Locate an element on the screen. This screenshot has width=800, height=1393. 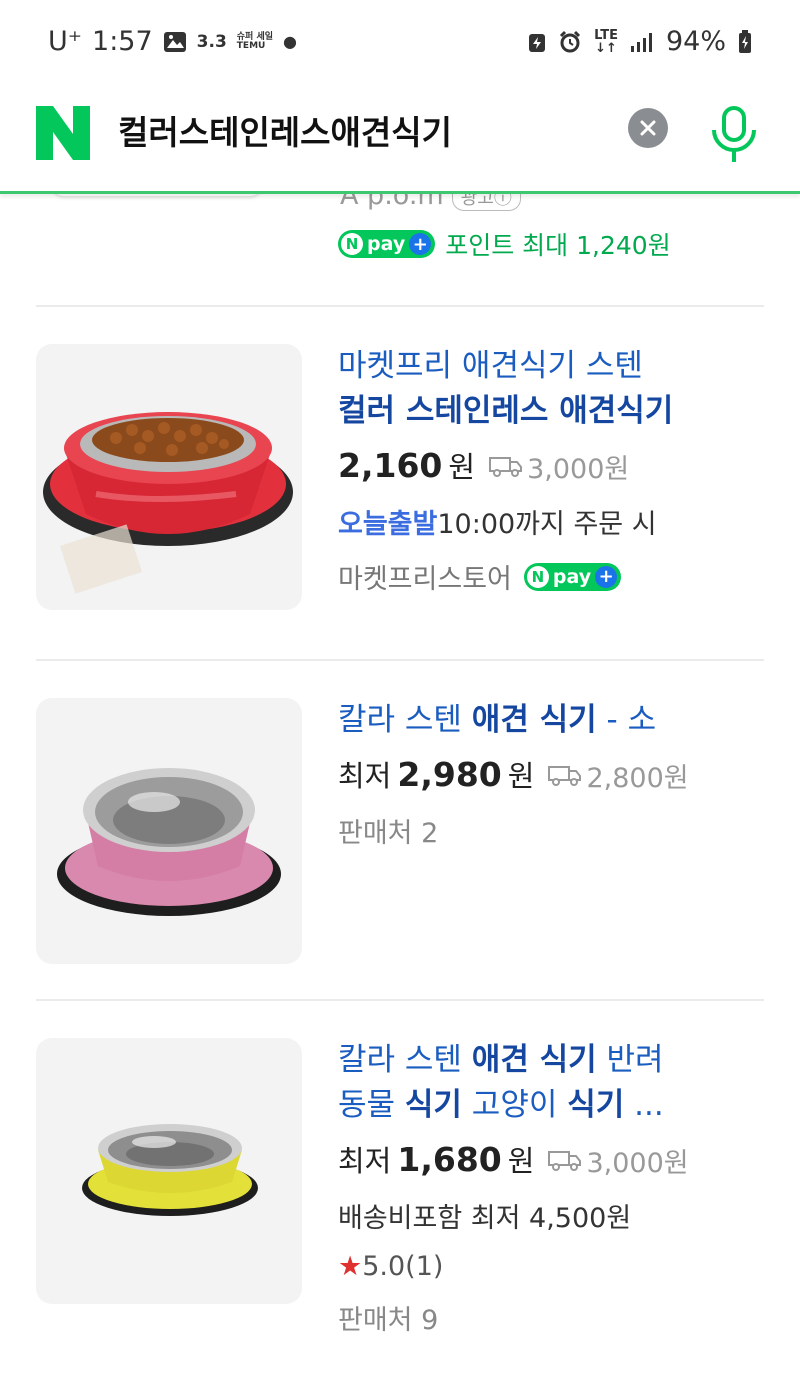
network-arrows-icon: ↓↑ is located at coordinates (606, 48).